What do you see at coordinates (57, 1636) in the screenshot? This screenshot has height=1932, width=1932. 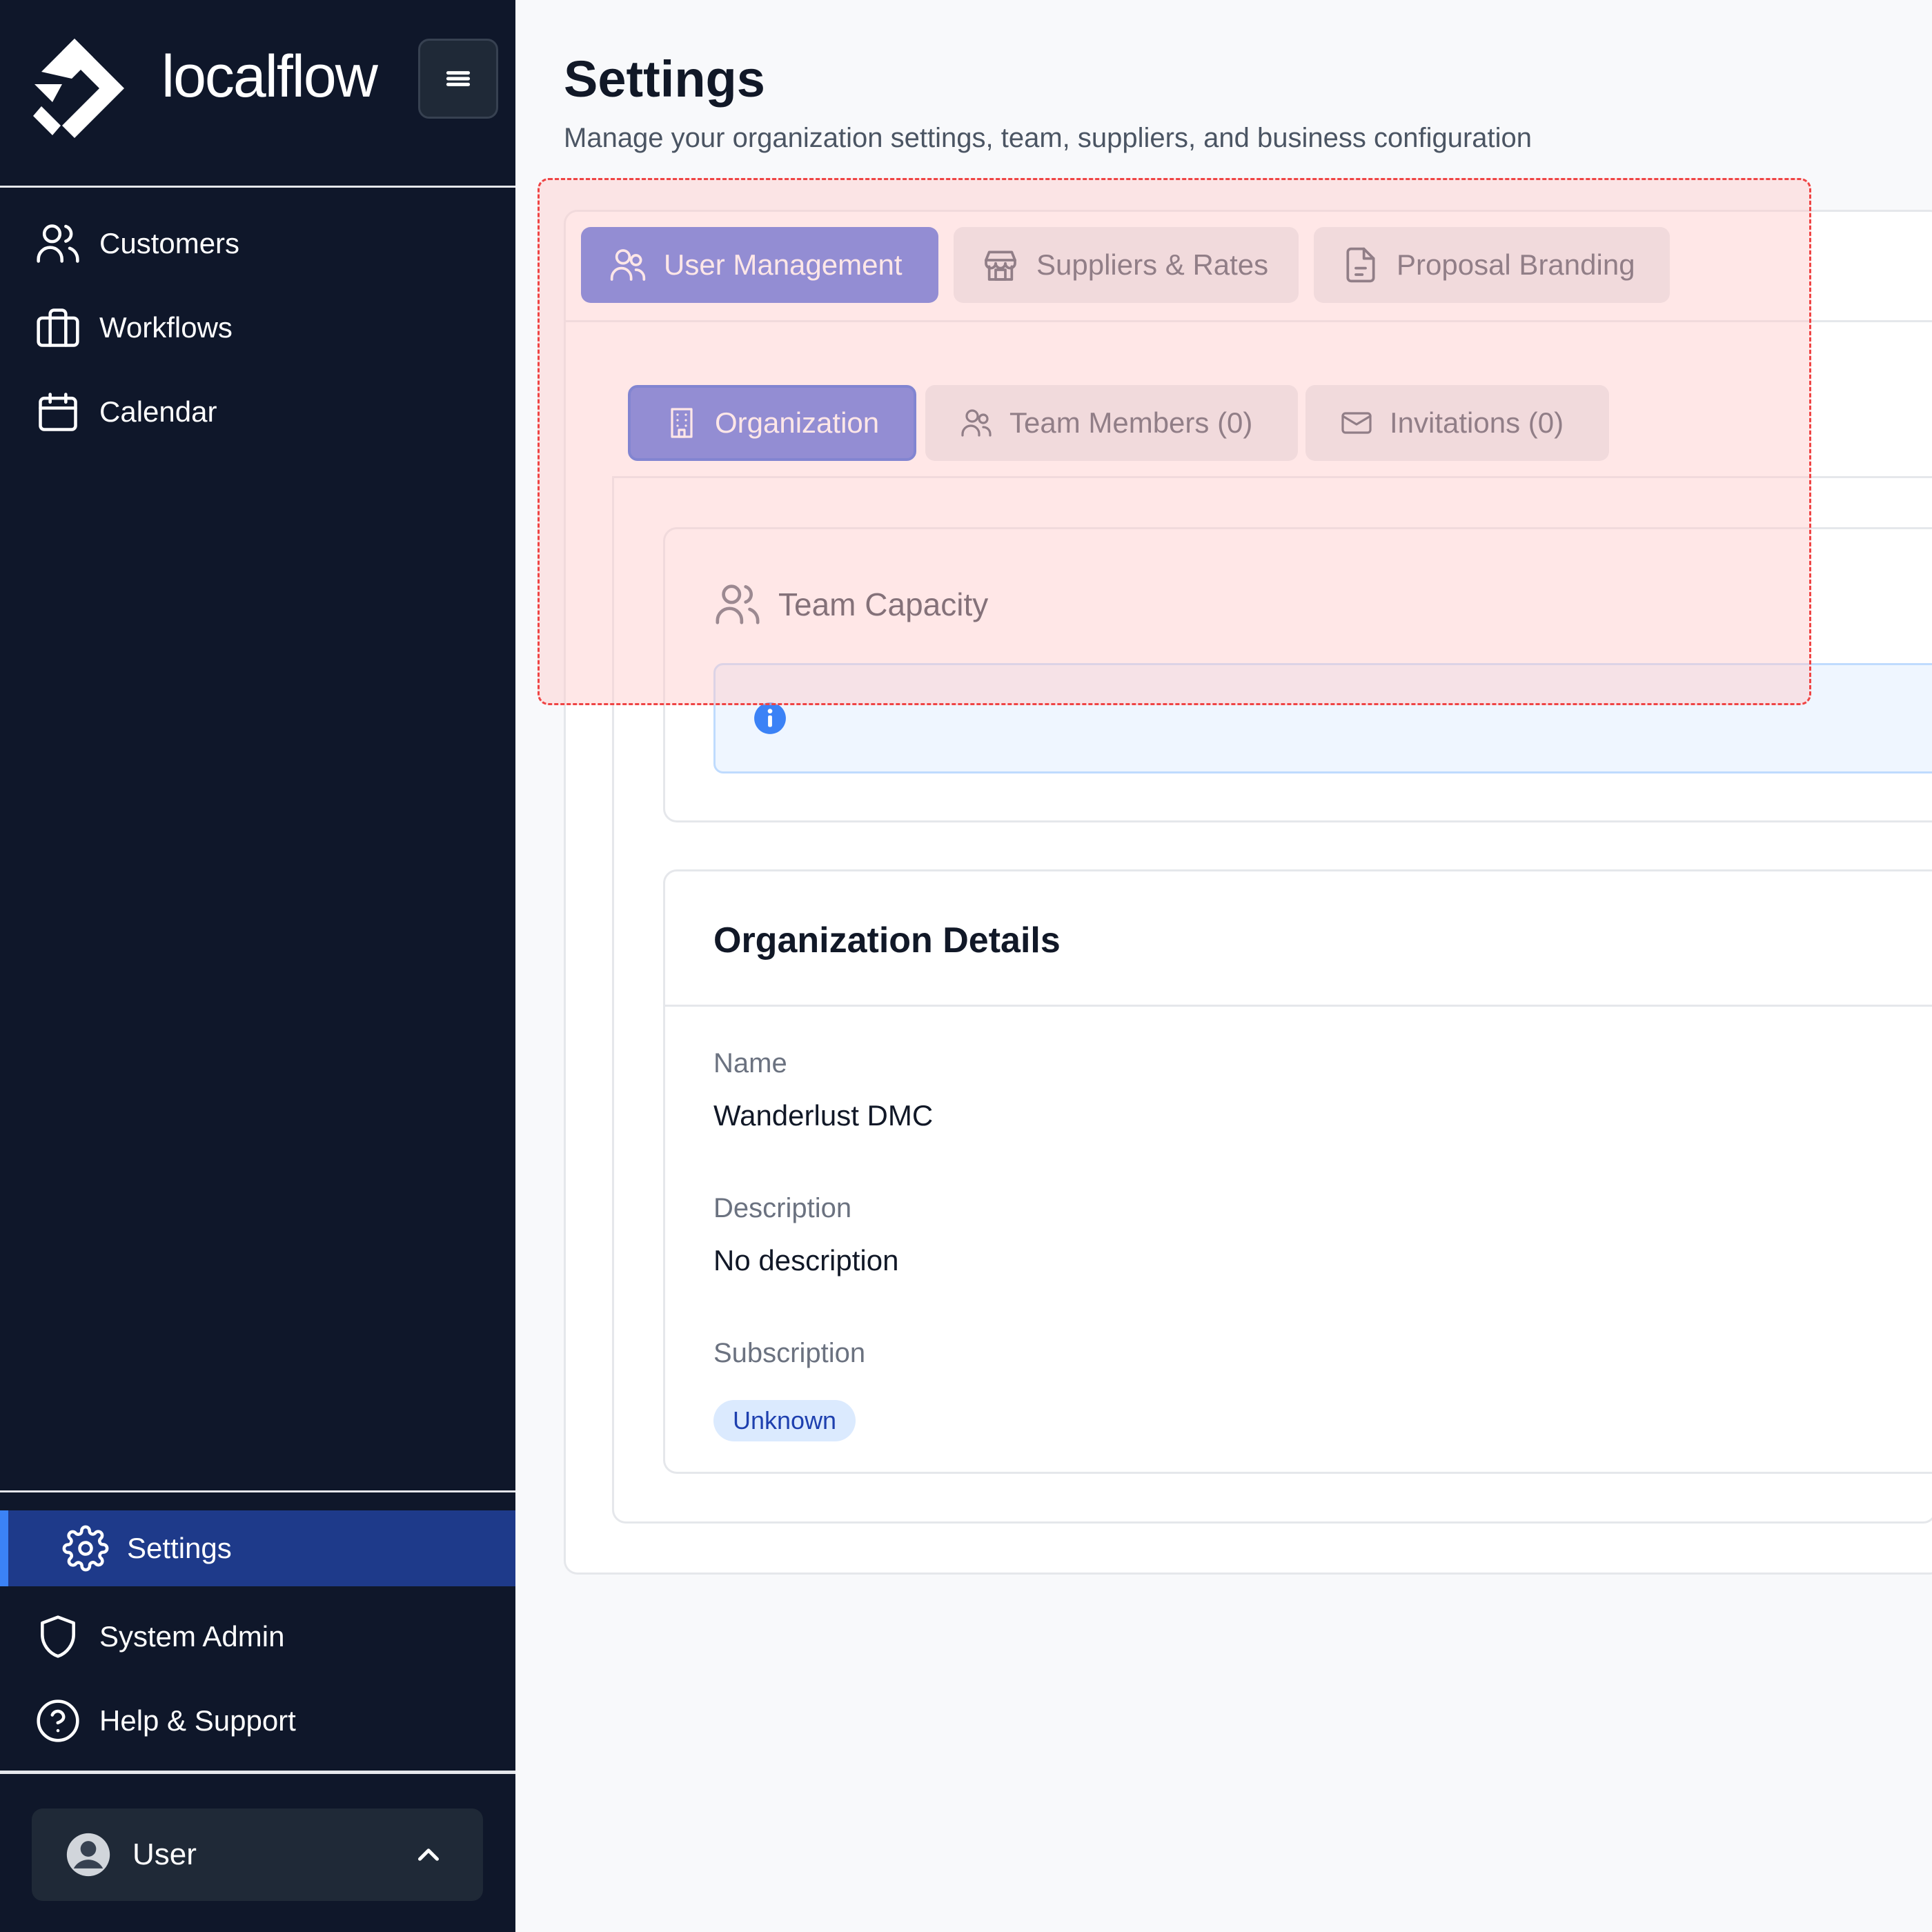 I see `shield-icon` at bounding box center [57, 1636].